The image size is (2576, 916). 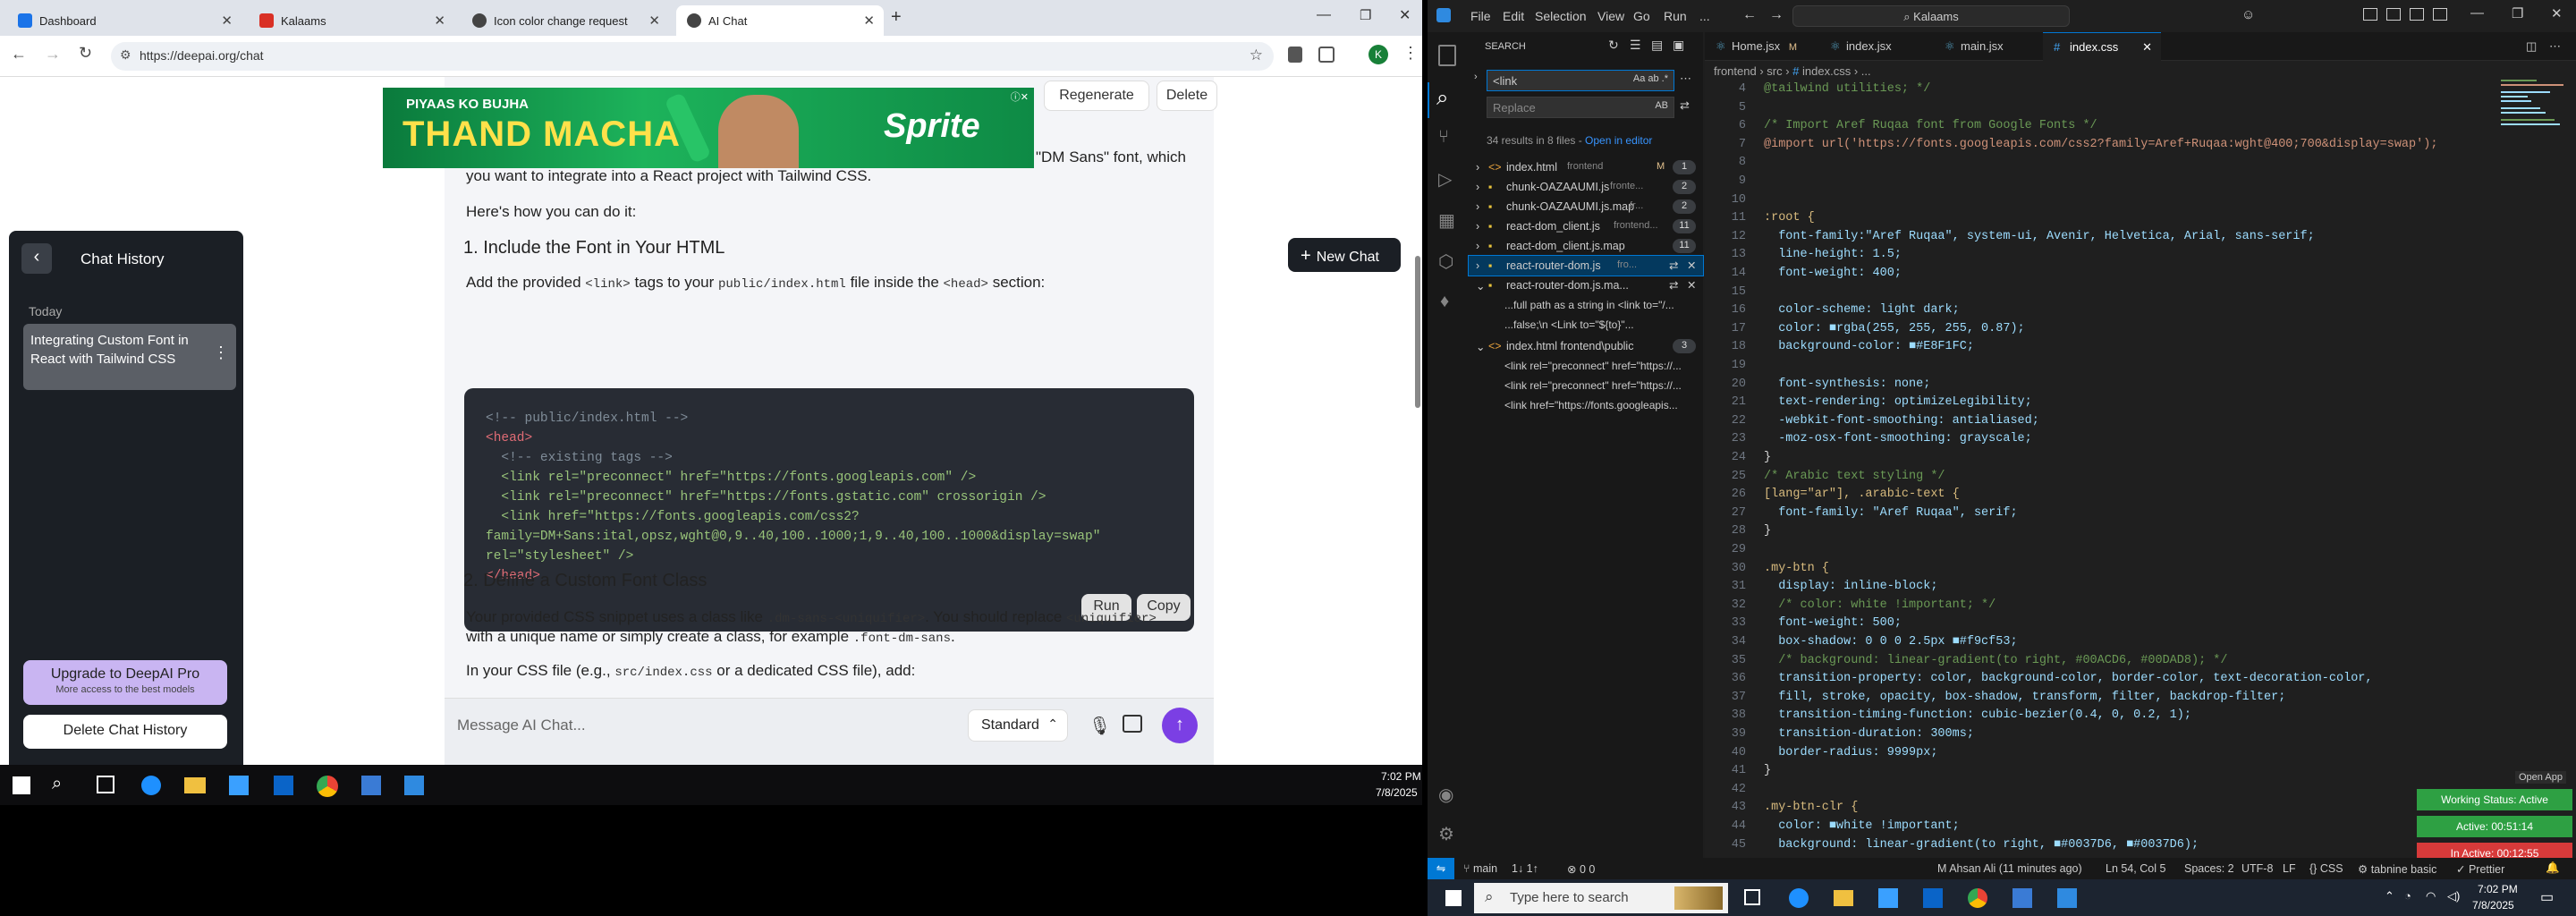 I want to click on encoding: UTF-8, so click(x=2257, y=868).